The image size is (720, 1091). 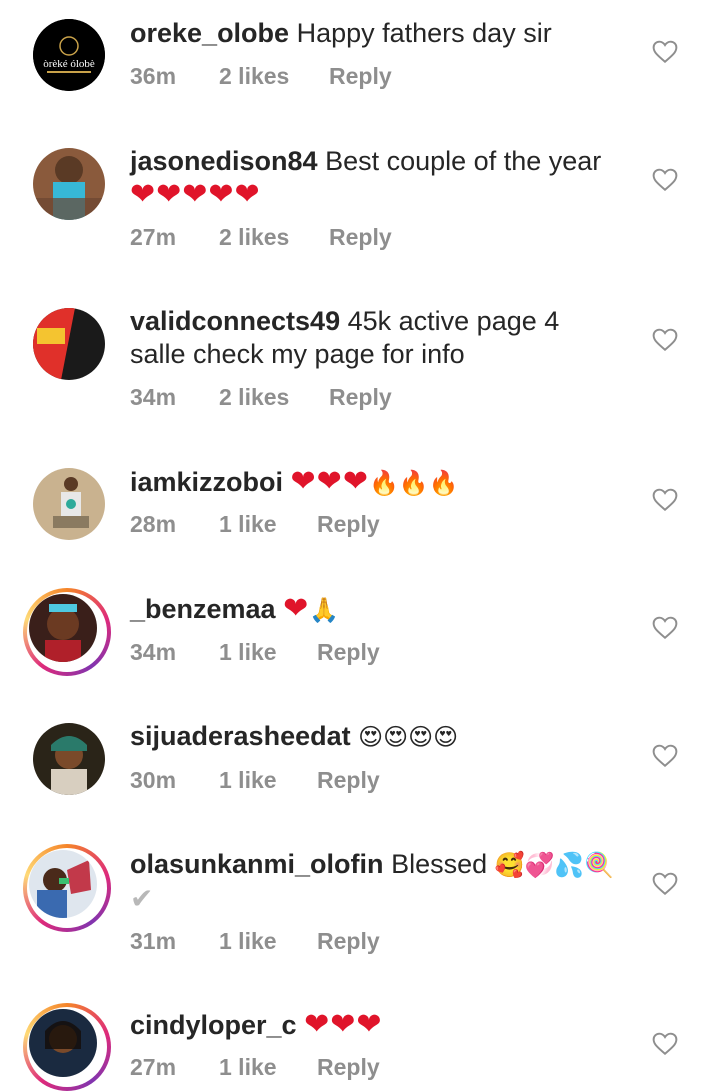 What do you see at coordinates (380, 609) in the screenshot?
I see `comment-text: _benzemaa ❤🙏` at bounding box center [380, 609].